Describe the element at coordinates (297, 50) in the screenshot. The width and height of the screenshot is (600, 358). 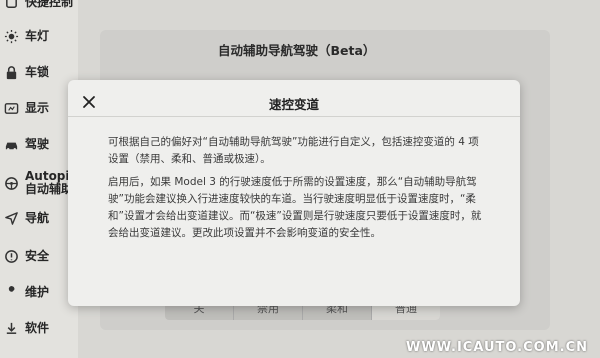
I see `background-panel-title: 自动辅助导航驾驶（Beta）` at that location.